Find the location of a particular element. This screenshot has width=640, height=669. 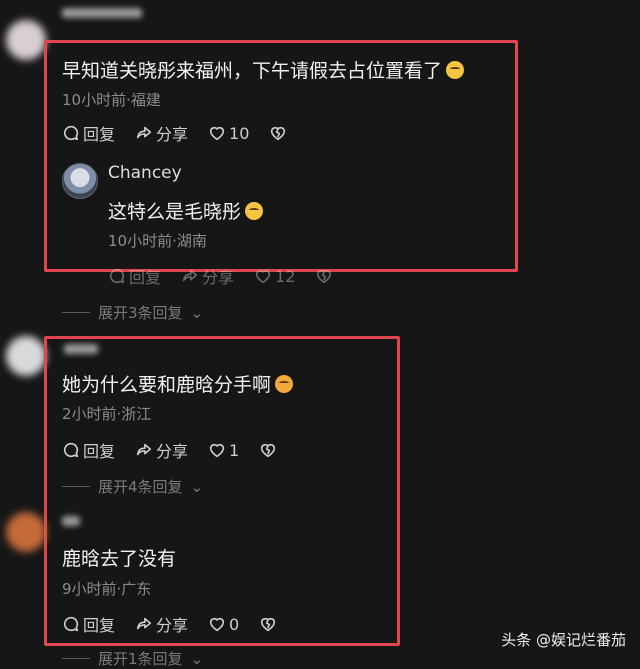

like-button: 12 is located at coordinates (274, 276).